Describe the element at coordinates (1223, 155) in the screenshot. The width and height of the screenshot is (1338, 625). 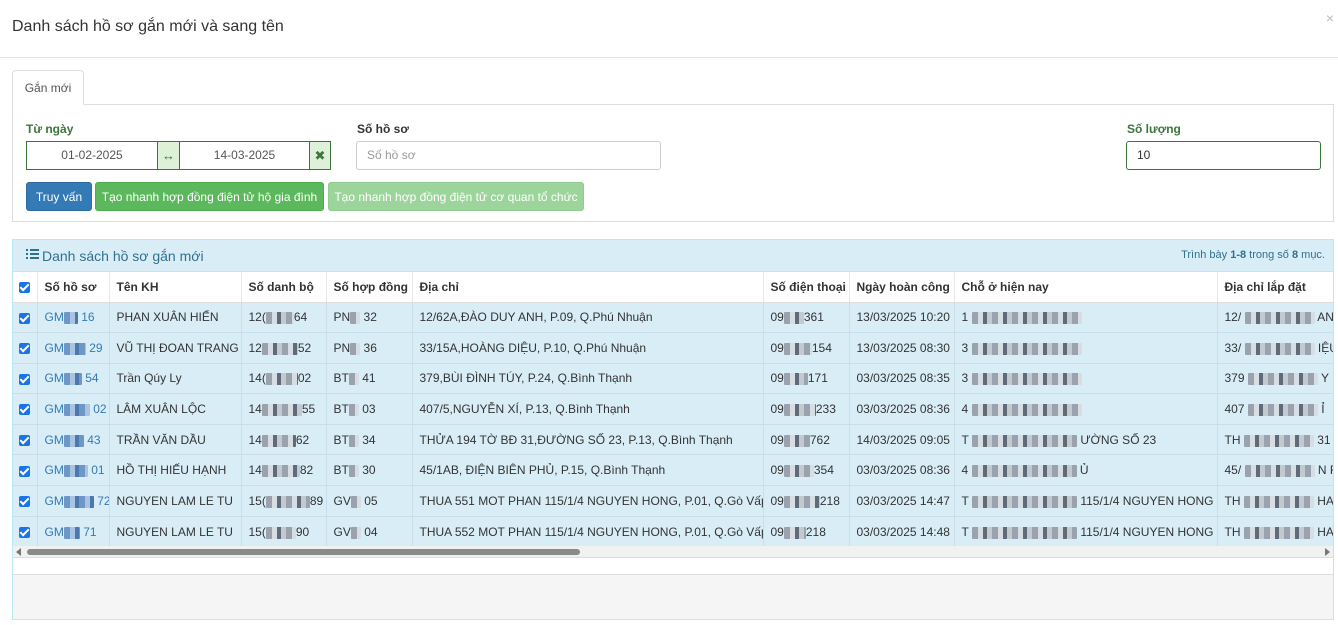
I see `qty-input: 10` at that location.